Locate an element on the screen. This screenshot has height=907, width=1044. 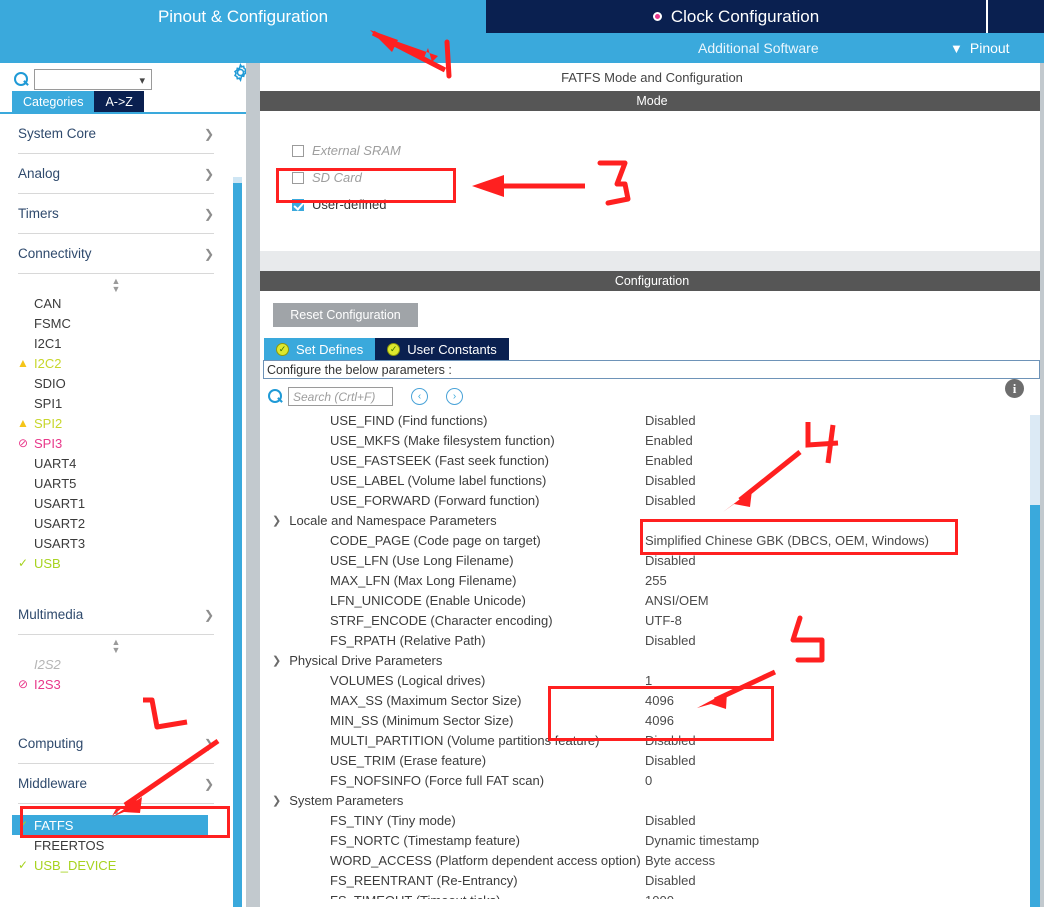
sidebar-item-spi3: ⊘ SPI3 is located at coordinates (116, 443).